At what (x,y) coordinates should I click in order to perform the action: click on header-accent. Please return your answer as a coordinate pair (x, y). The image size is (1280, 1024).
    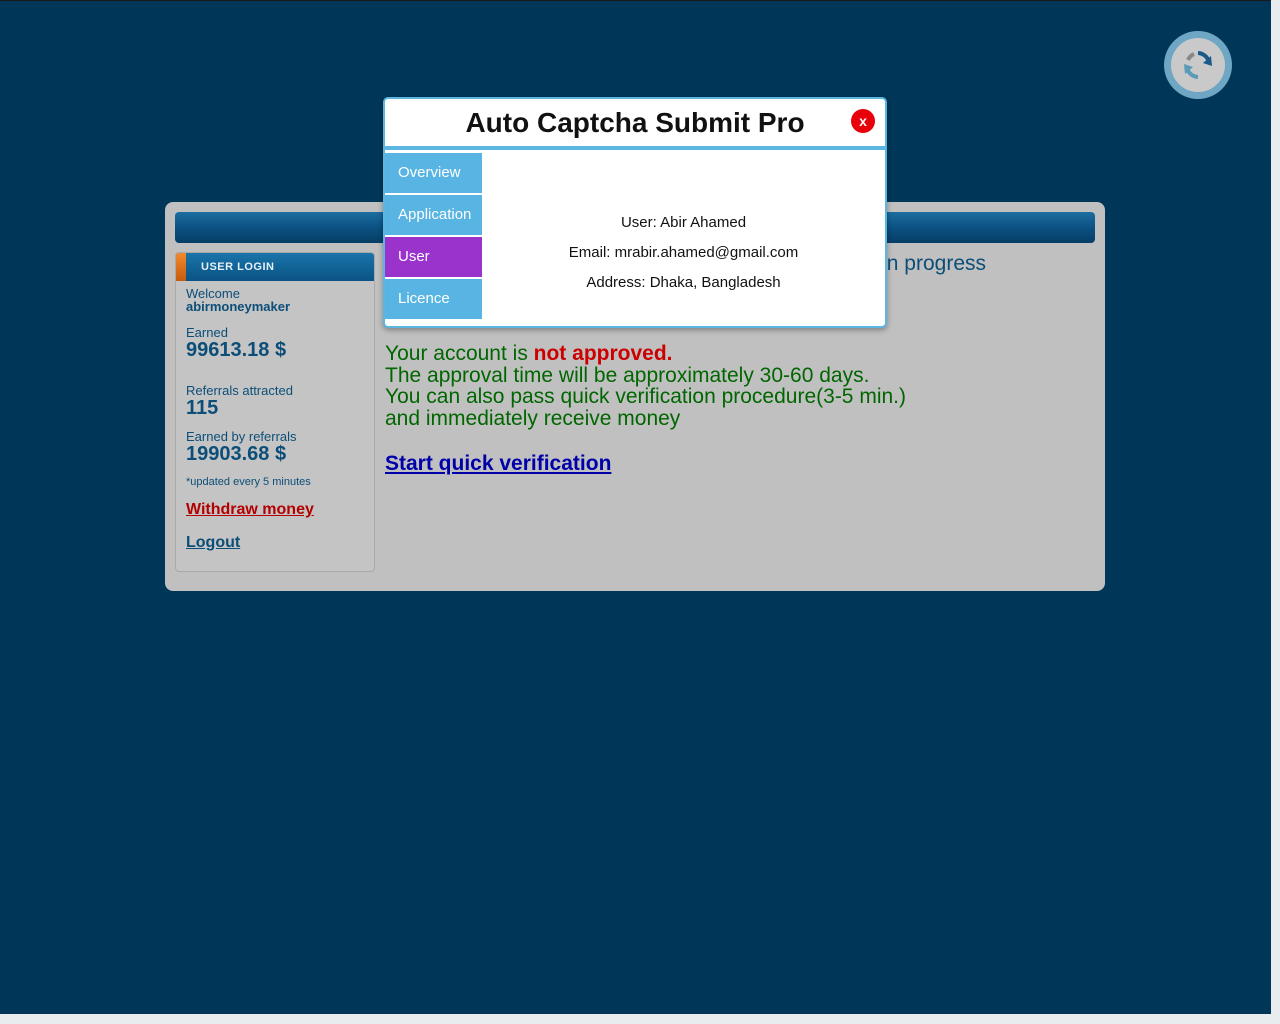
    Looking at the image, I should click on (181, 267).